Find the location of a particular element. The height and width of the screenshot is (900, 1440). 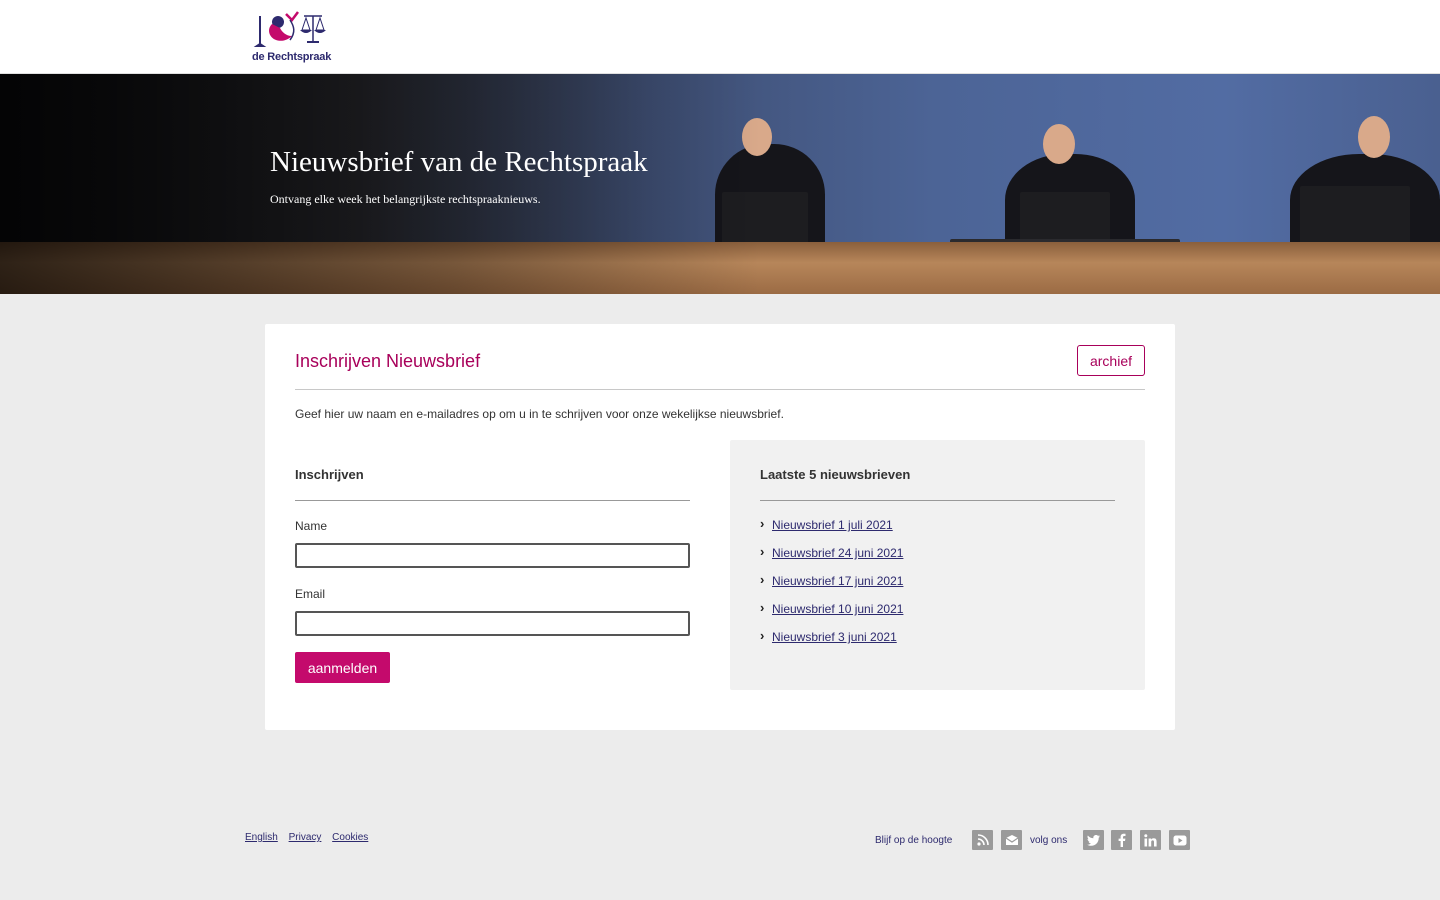

subscribe-heading: Inschrijven is located at coordinates (329, 474).